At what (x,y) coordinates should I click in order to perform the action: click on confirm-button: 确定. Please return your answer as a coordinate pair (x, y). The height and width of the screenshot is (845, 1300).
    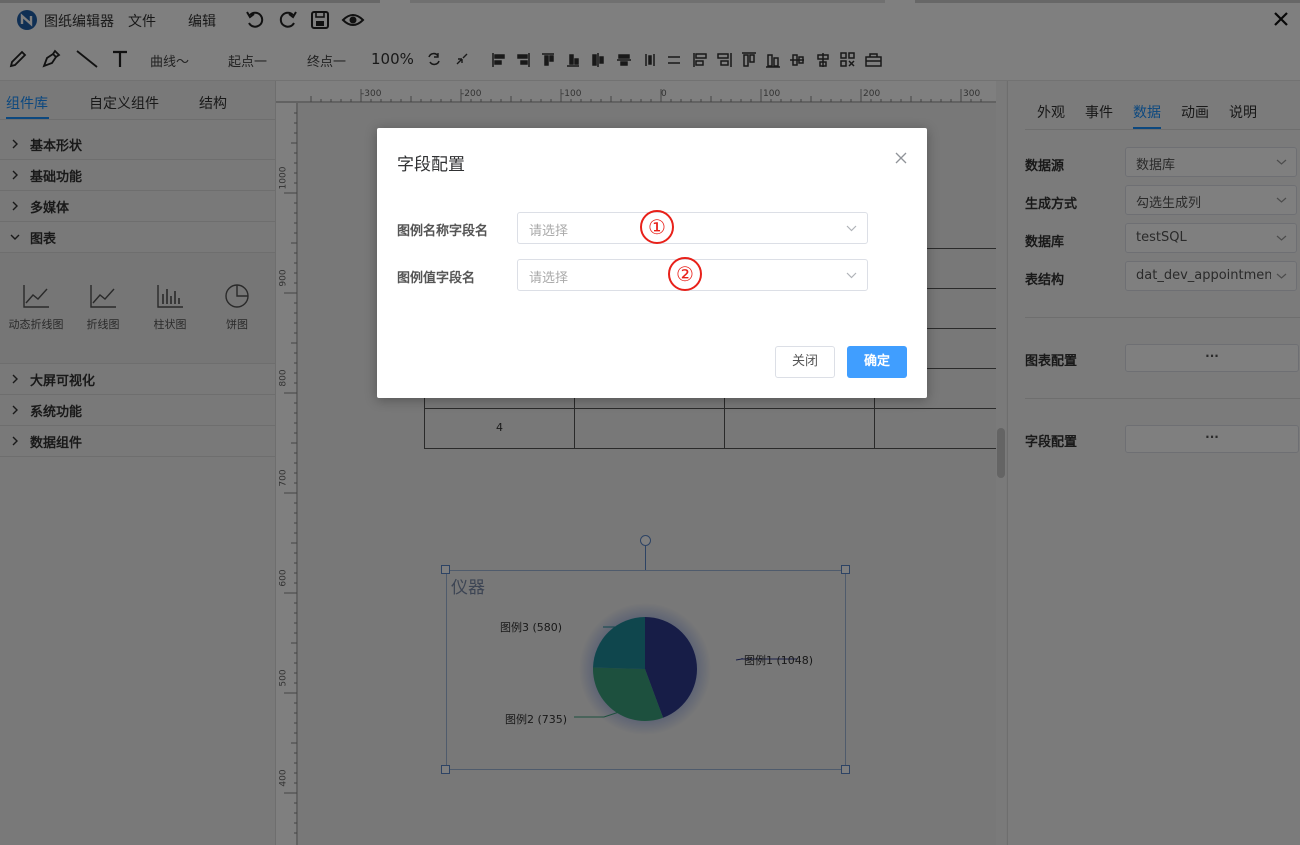
    Looking at the image, I should click on (877, 362).